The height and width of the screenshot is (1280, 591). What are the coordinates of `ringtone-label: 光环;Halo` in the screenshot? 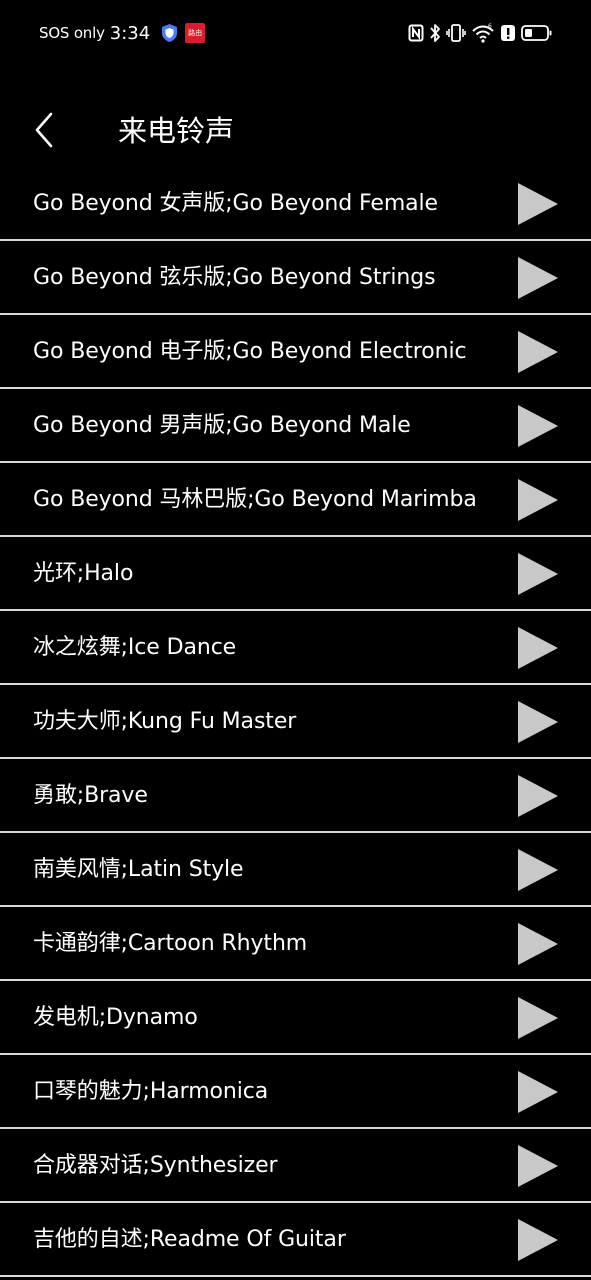 It's located at (83, 573).